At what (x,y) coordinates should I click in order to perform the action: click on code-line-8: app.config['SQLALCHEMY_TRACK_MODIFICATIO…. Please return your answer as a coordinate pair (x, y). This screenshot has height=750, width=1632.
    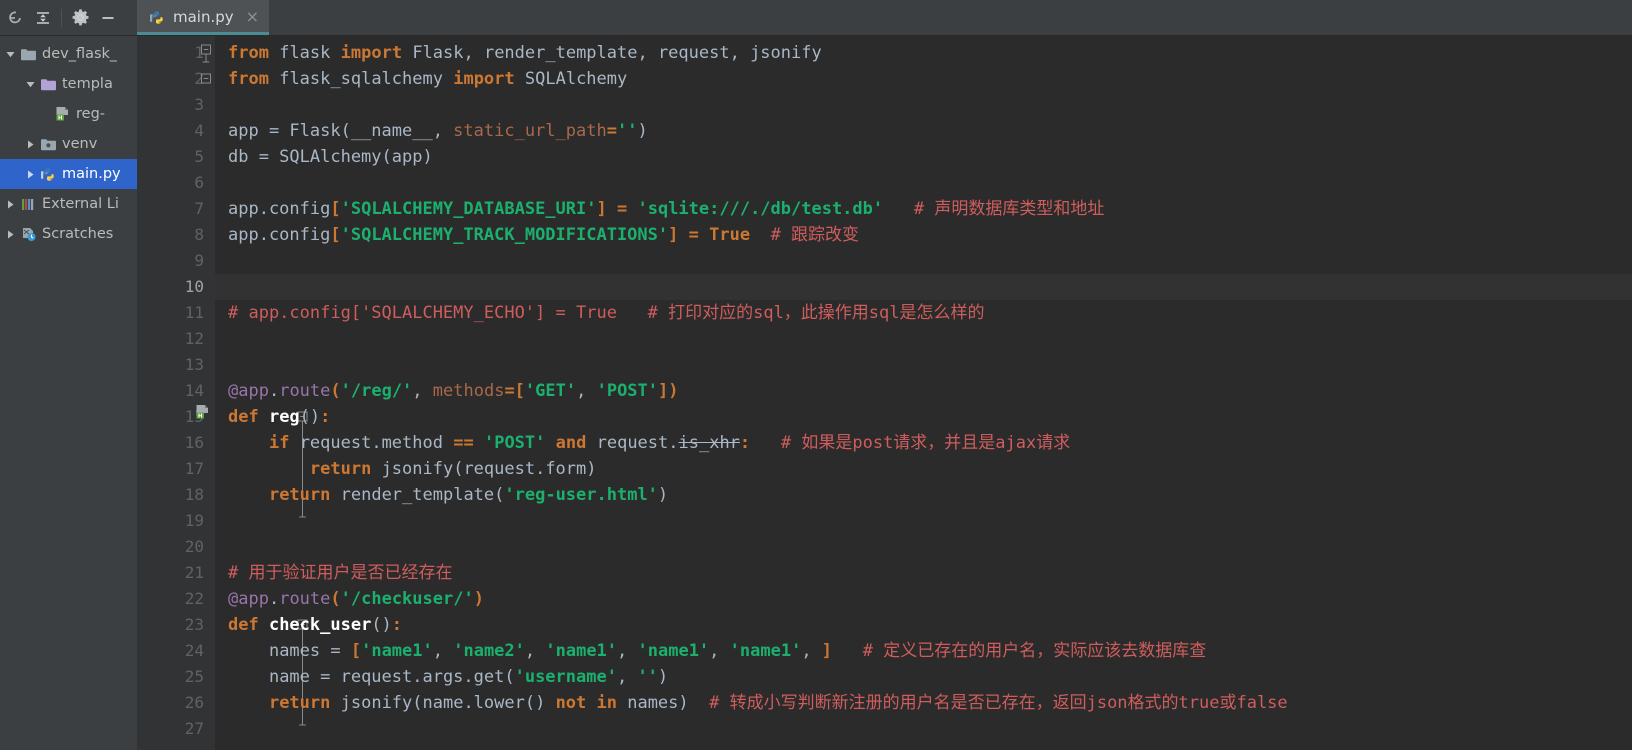
    Looking at the image, I should click on (544, 235).